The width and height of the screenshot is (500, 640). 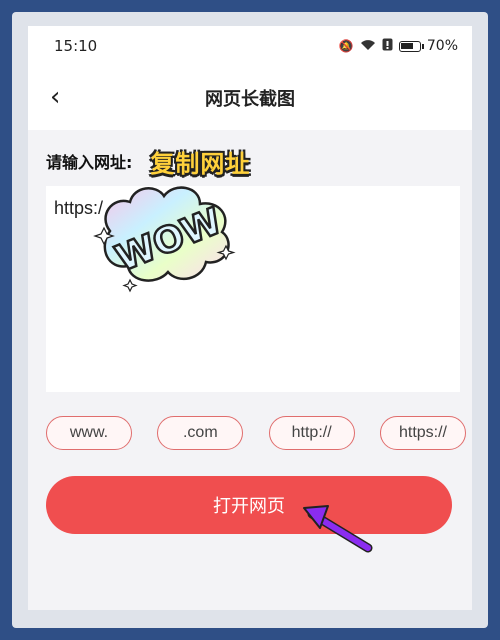 I want to click on battery-percent: 70%, so click(x=442, y=46).